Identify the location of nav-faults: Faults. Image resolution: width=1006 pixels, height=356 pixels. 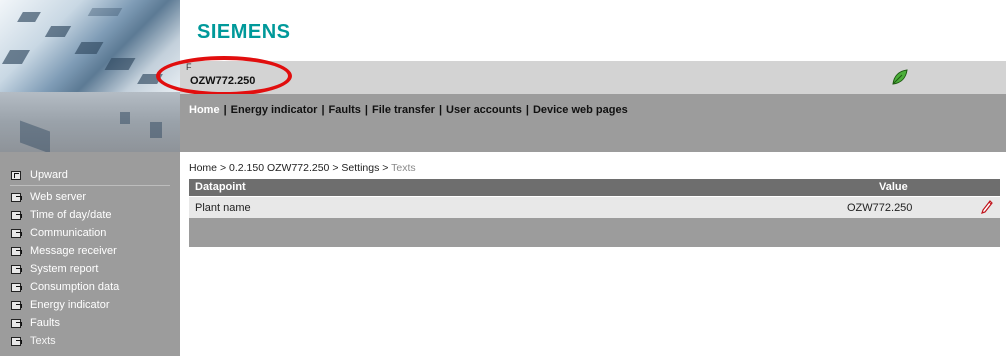
(345, 110).